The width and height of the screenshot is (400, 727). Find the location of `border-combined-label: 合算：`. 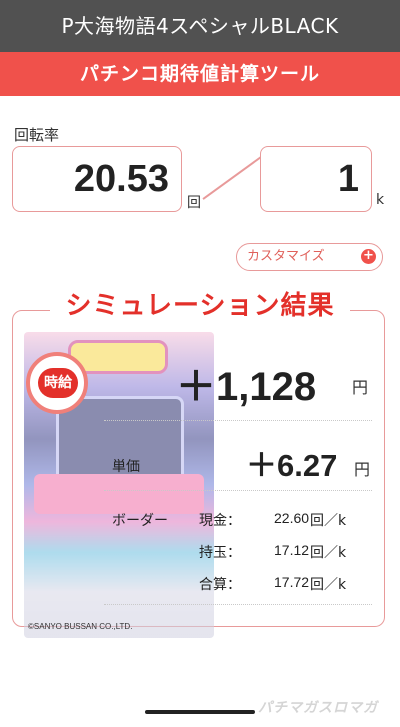

border-combined-label: 合算： is located at coordinates (220, 585).